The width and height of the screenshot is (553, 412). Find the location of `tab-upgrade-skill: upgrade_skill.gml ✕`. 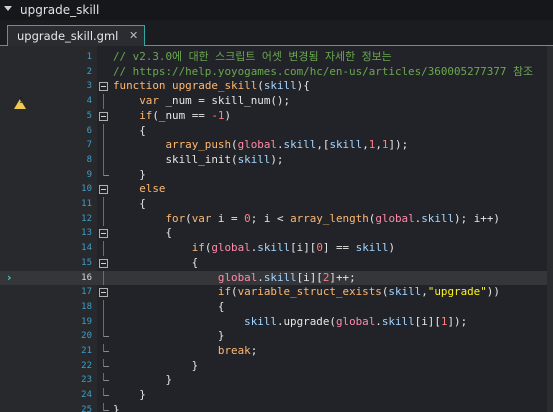

tab-upgrade-skill: upgrade_skill.gml ✕ is located at coordinates (76, 35).